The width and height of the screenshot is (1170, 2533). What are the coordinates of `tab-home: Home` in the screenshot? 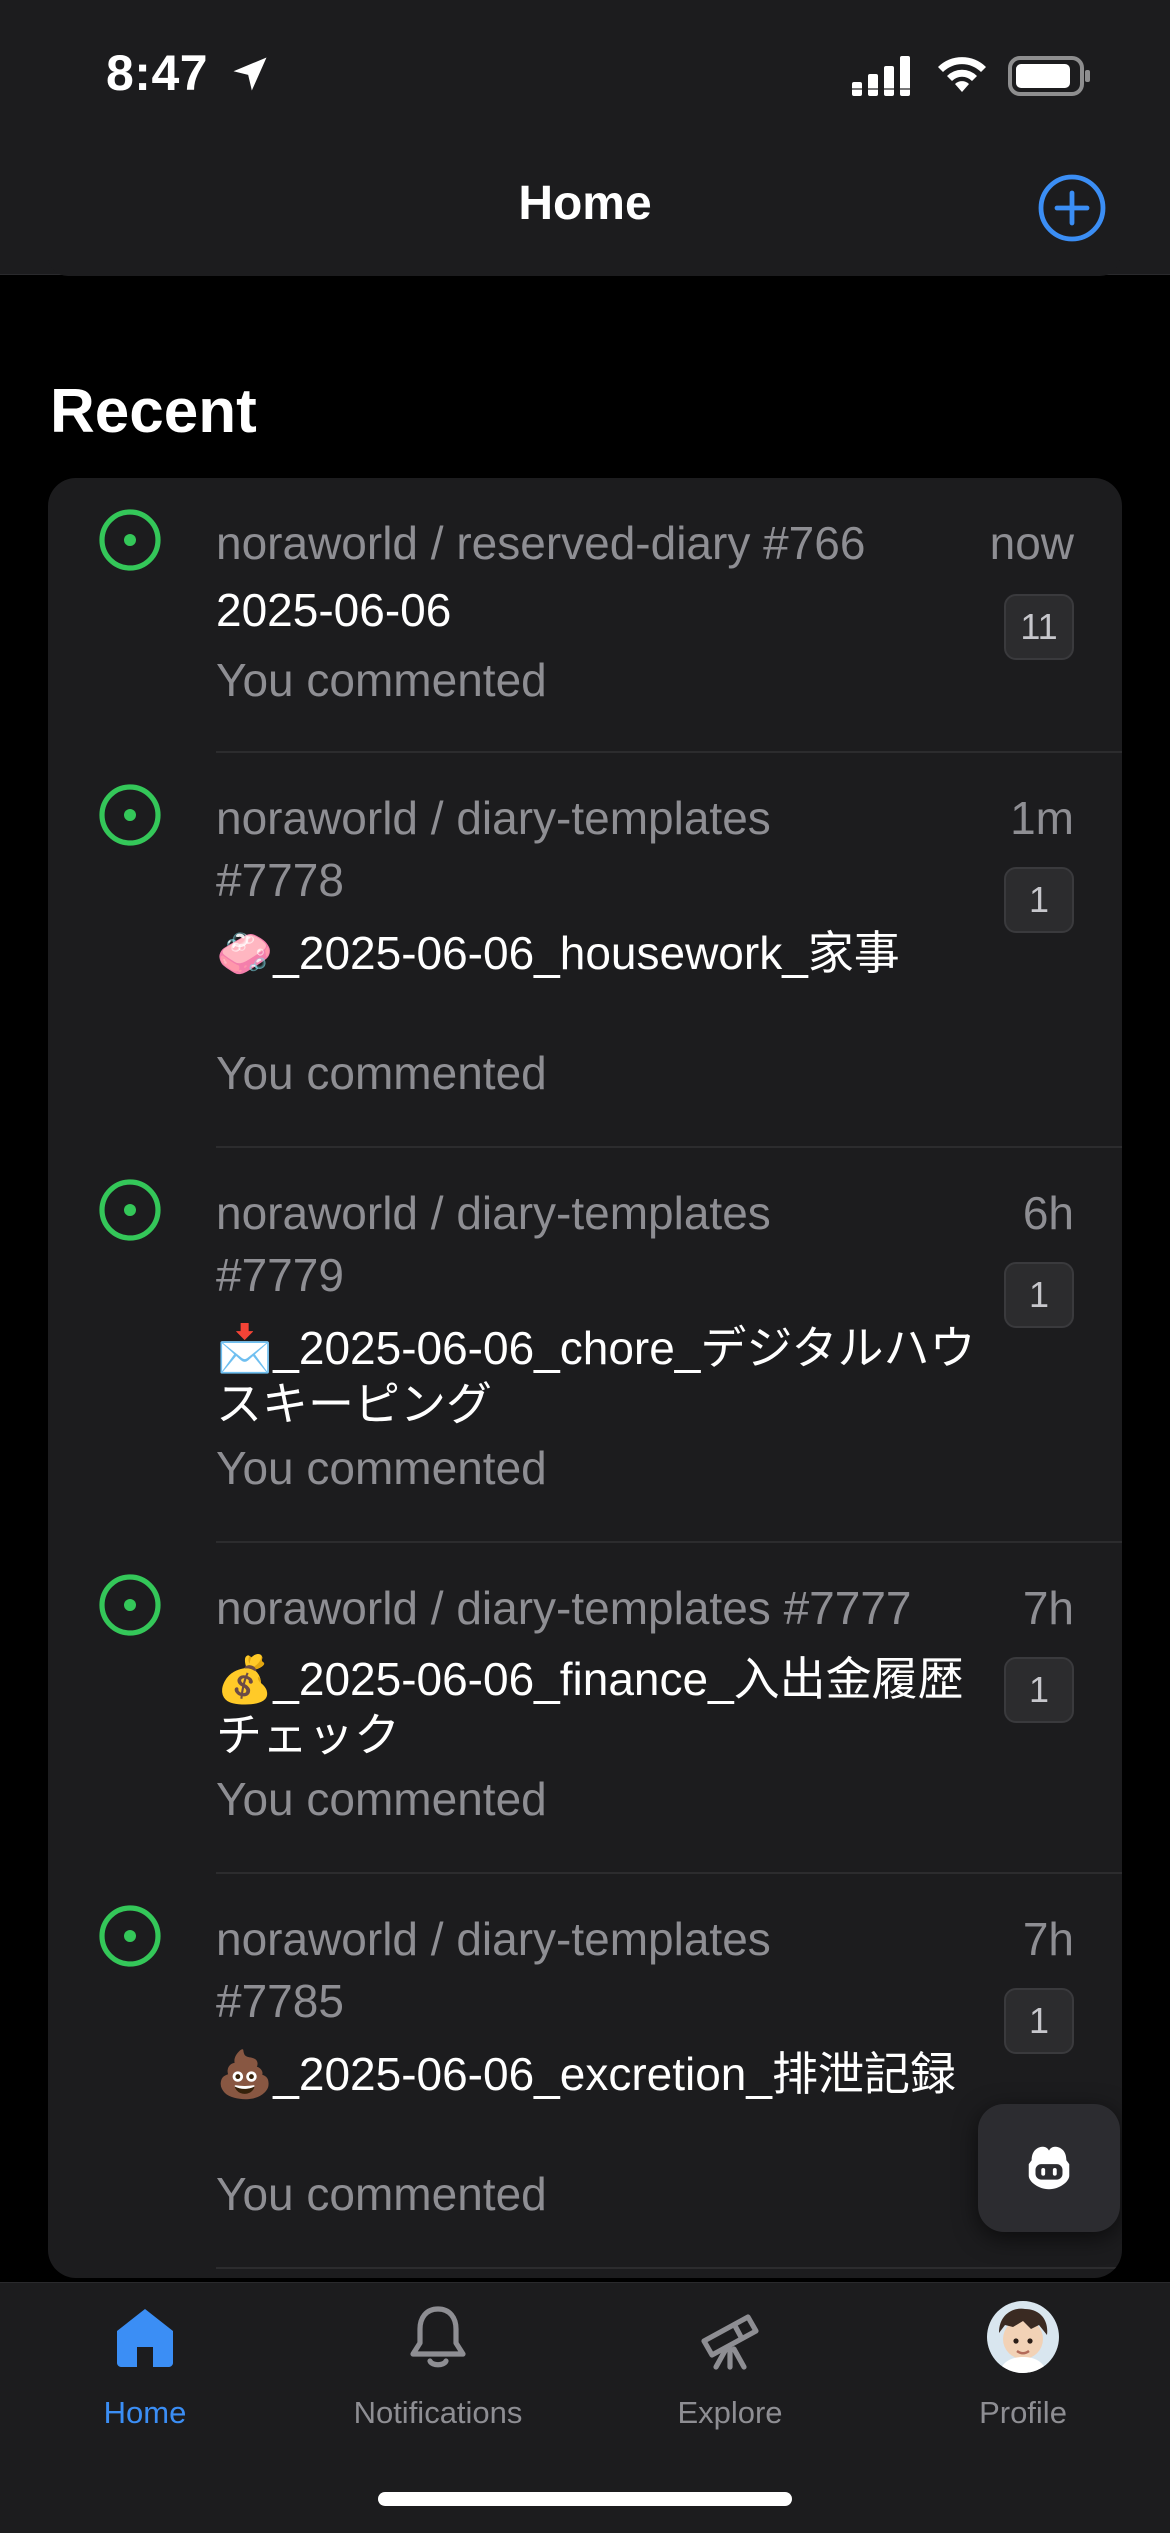 It's located at (145, 2376).